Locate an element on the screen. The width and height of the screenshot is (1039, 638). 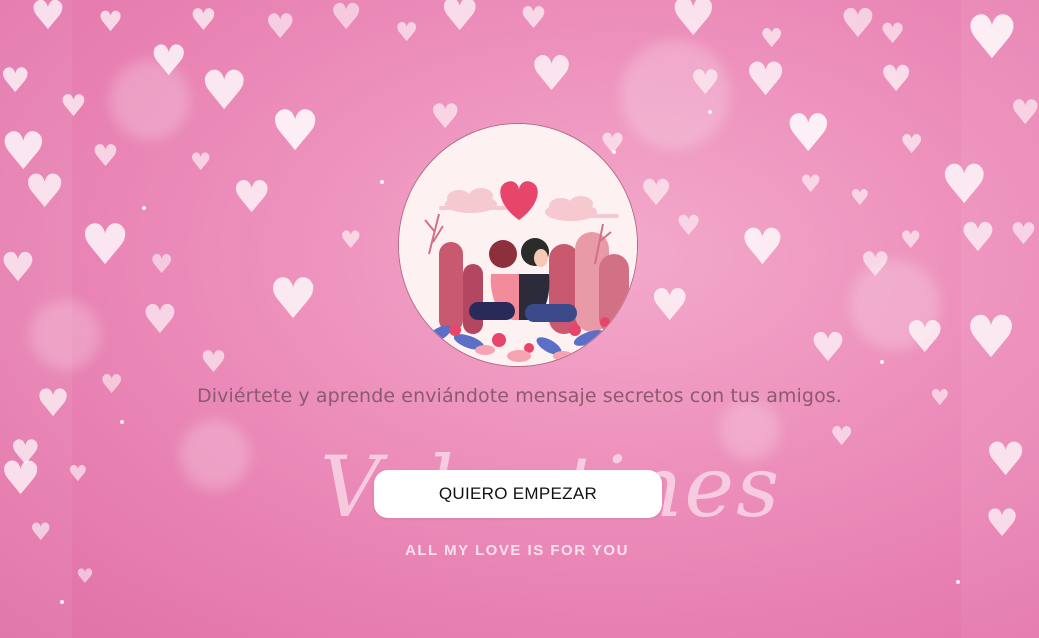
start-button: QUIERO EMPEZAR is located at coordinates (518, 494).